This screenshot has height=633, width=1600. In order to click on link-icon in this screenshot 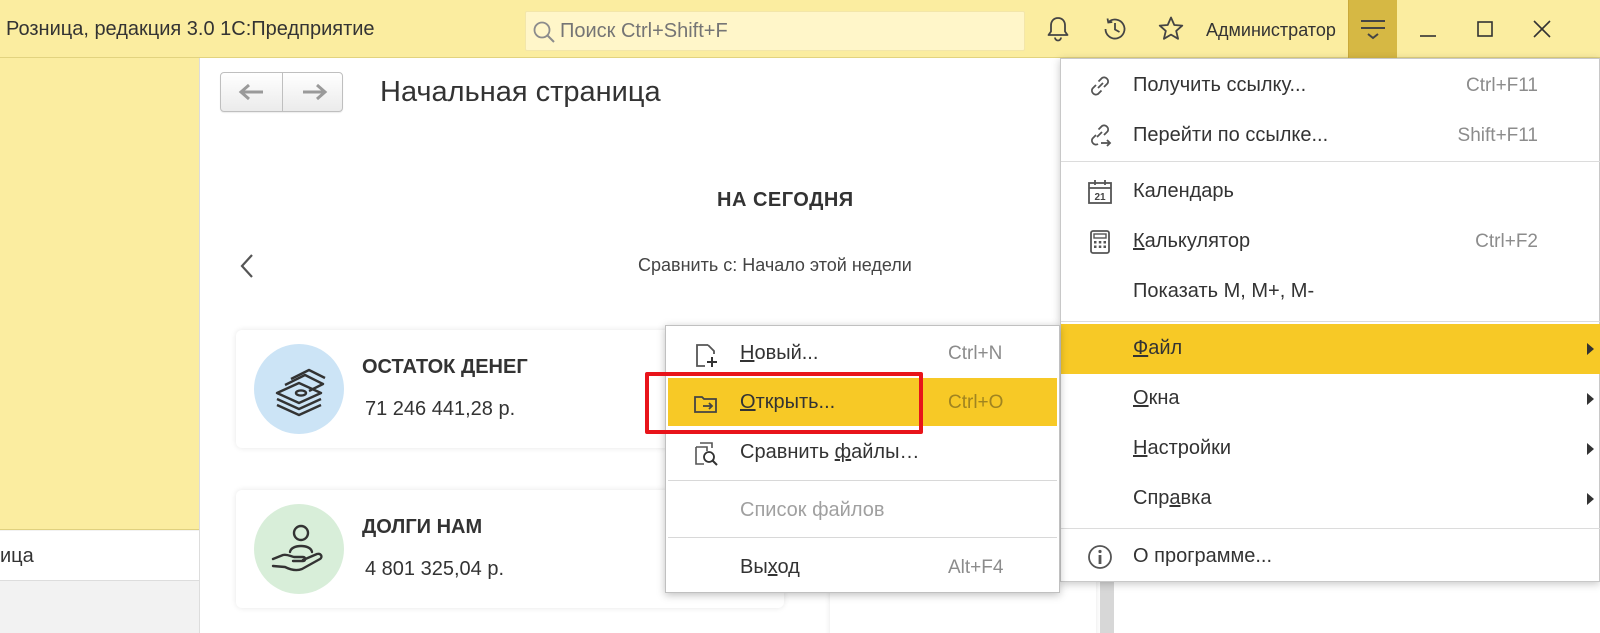, I will do `click(1100, 86)`.